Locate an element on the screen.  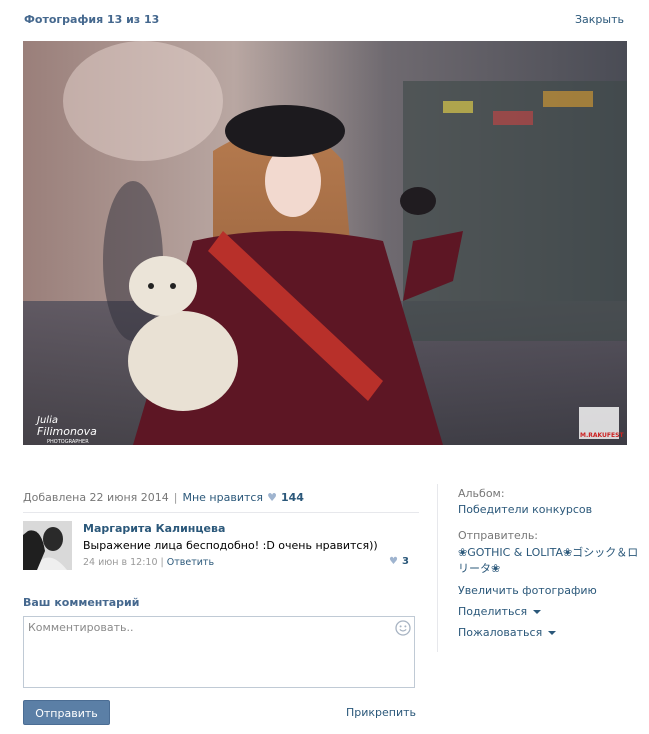
sender-link: ❀GOTHIC & LOLITA❀ゴシック＆ロ リータ❀ is located at coordinates (548, 560).